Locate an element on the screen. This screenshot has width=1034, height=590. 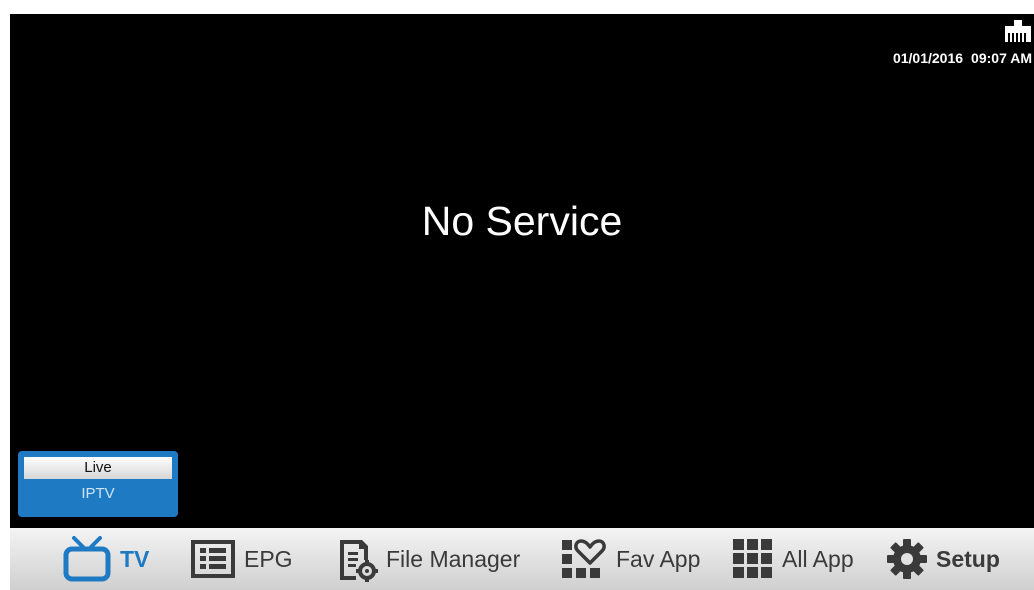
nav-label-epg: EPG is located at coordinates (268, 558).